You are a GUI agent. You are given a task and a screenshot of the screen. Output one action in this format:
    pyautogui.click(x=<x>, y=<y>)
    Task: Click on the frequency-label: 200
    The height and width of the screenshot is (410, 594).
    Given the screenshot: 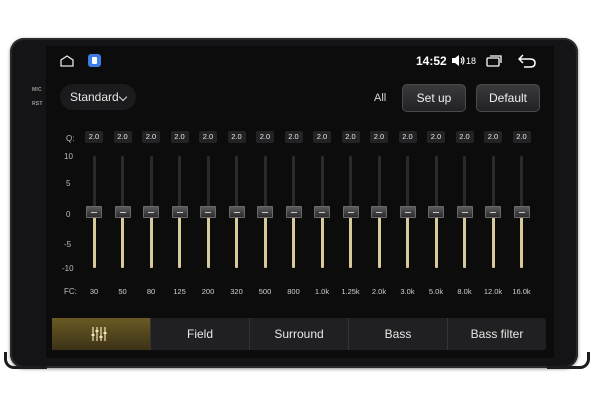 What is the action you would take?
    pyautogui.click(x=208, y=291)
    